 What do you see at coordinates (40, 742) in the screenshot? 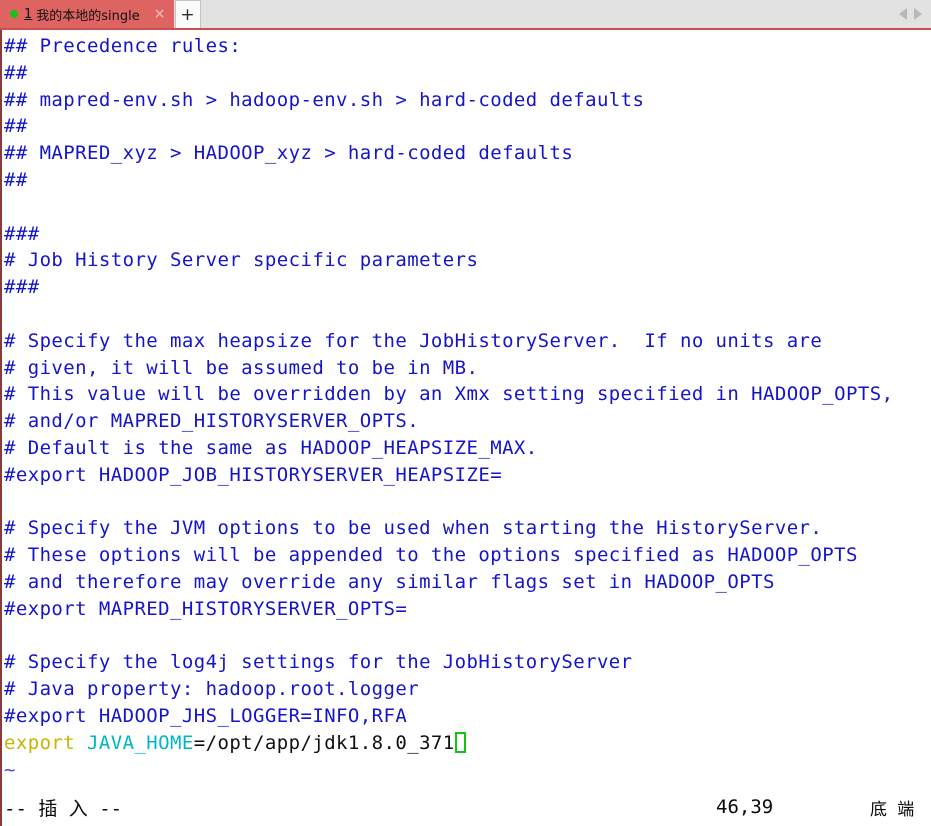
I see `shell-keyword-export: export` at bounding box center [40, 742].